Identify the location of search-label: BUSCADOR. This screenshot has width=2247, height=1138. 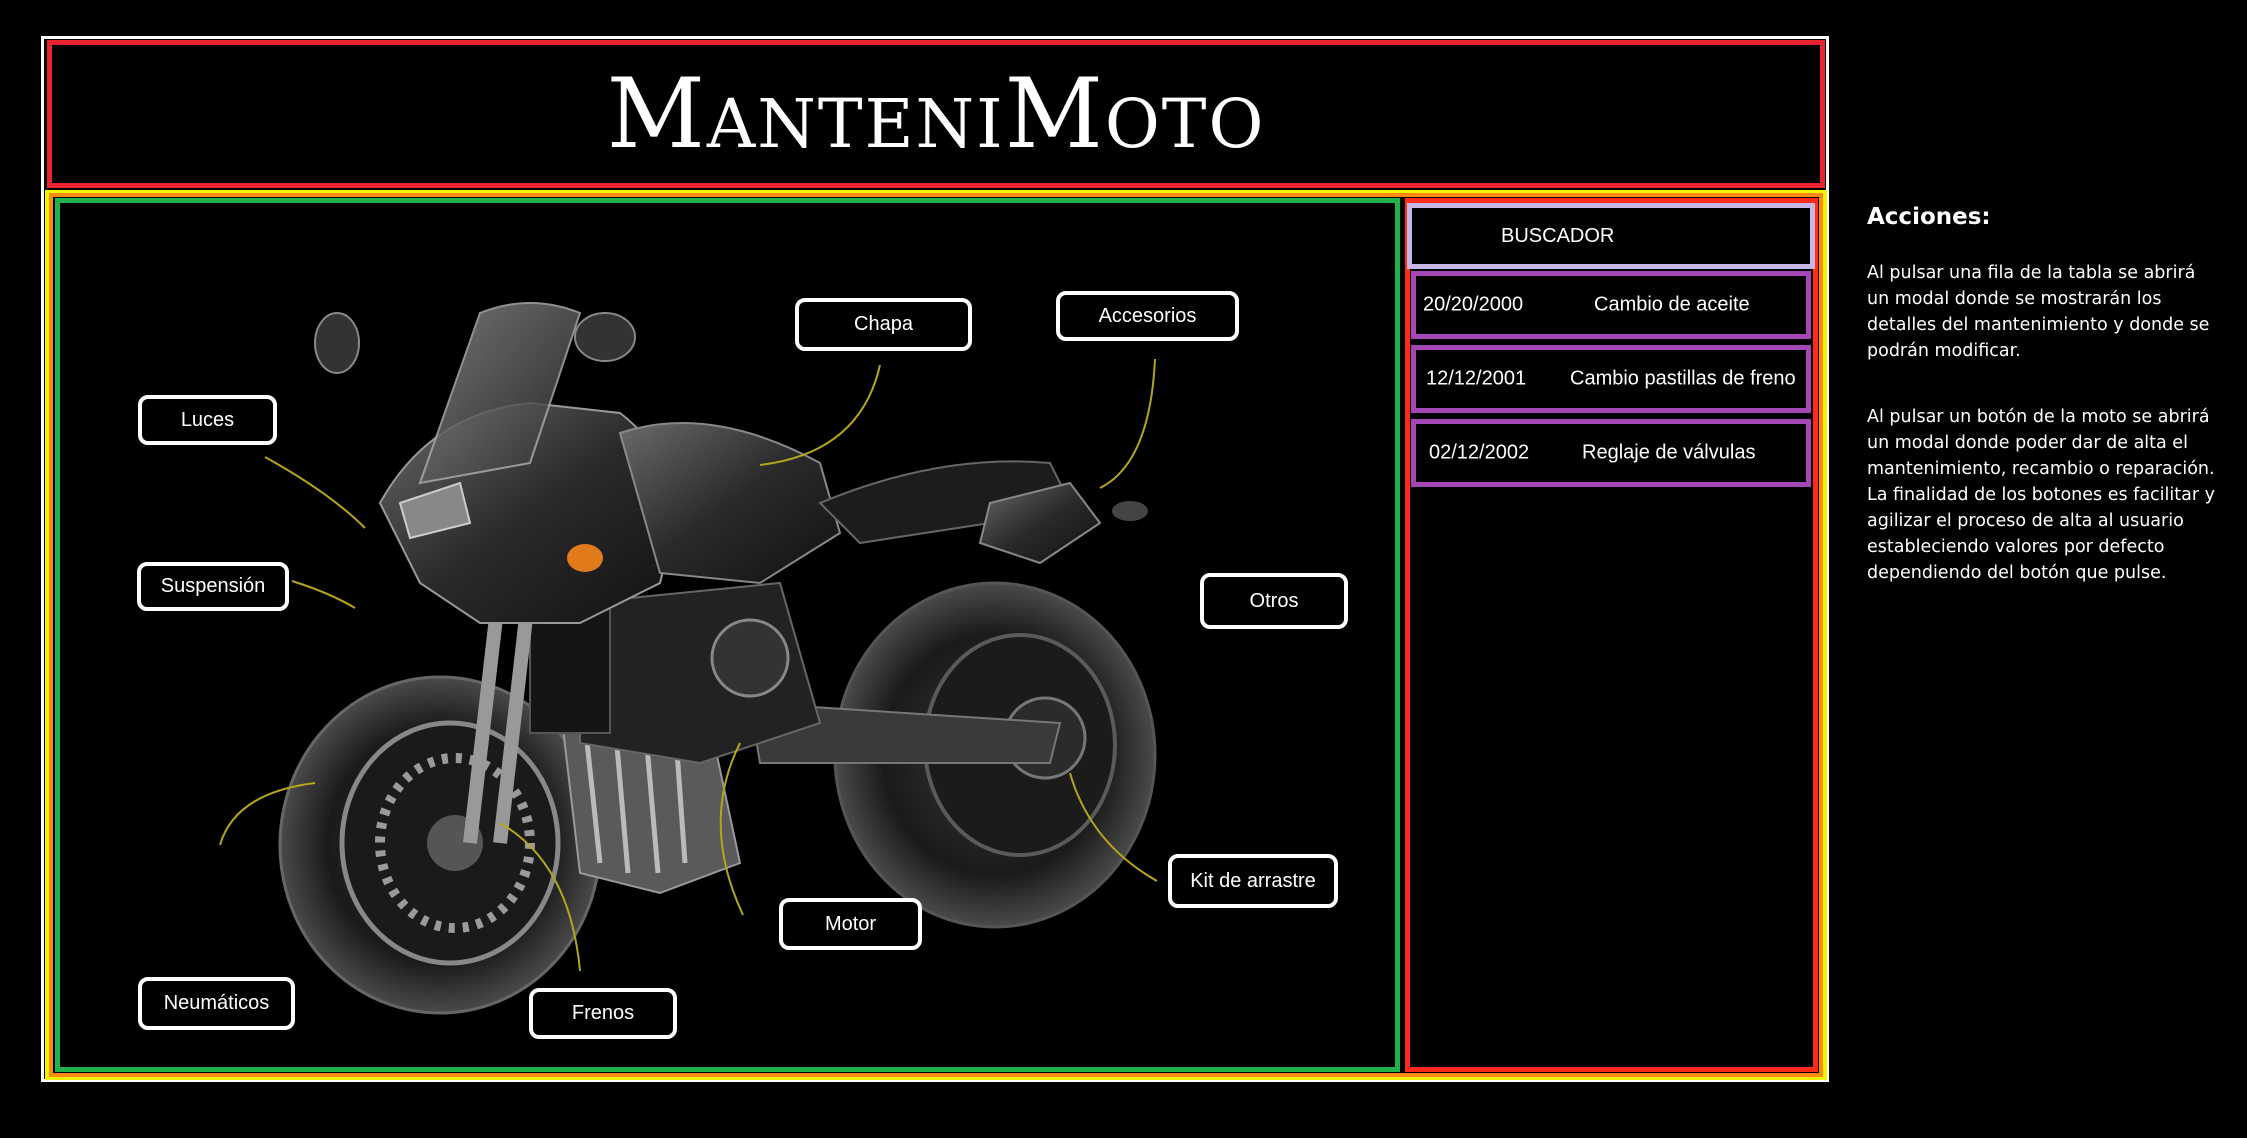
(1558, 235).